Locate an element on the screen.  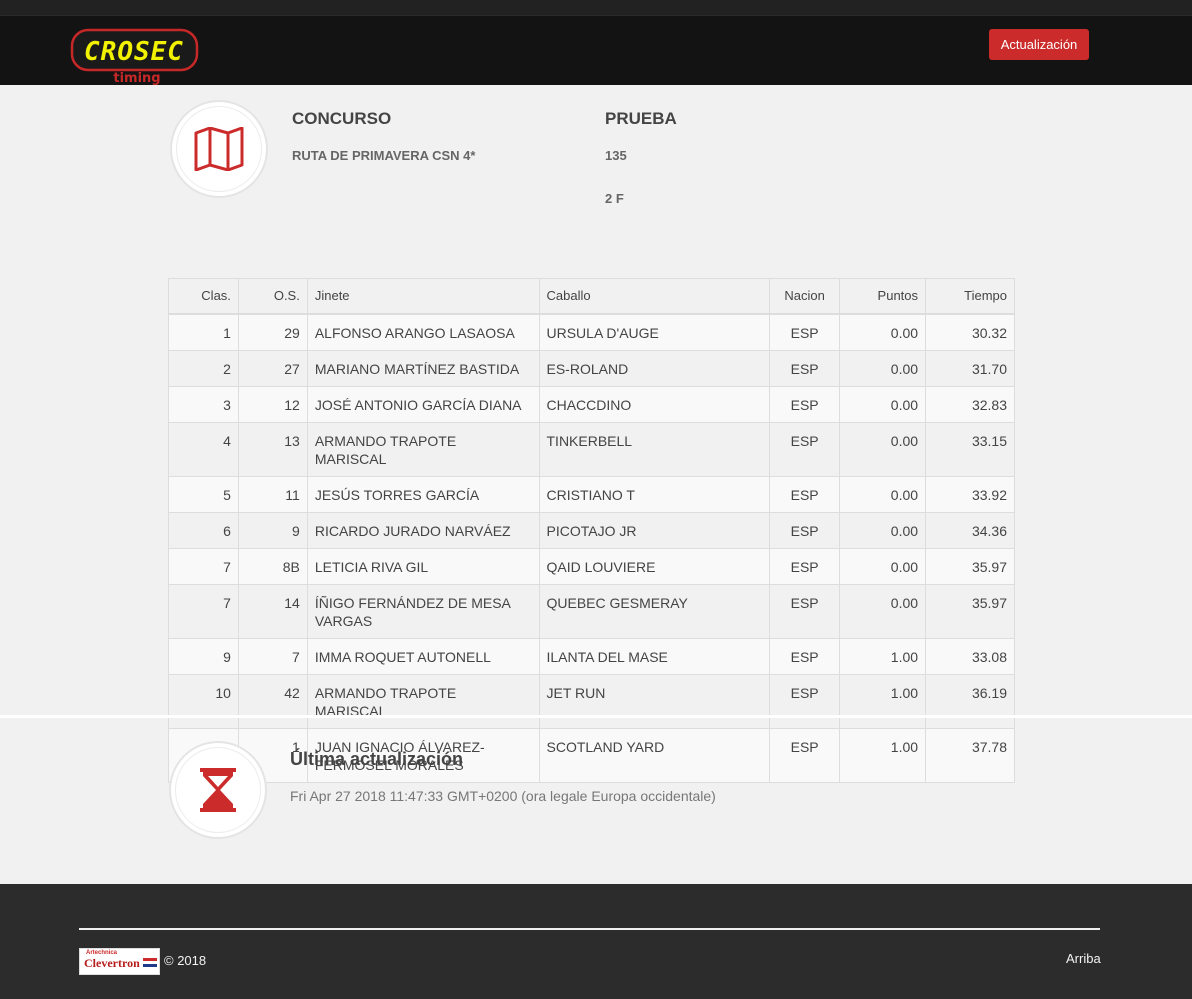
col-tiempo: Tiempo is located at coordinates (970, 296).